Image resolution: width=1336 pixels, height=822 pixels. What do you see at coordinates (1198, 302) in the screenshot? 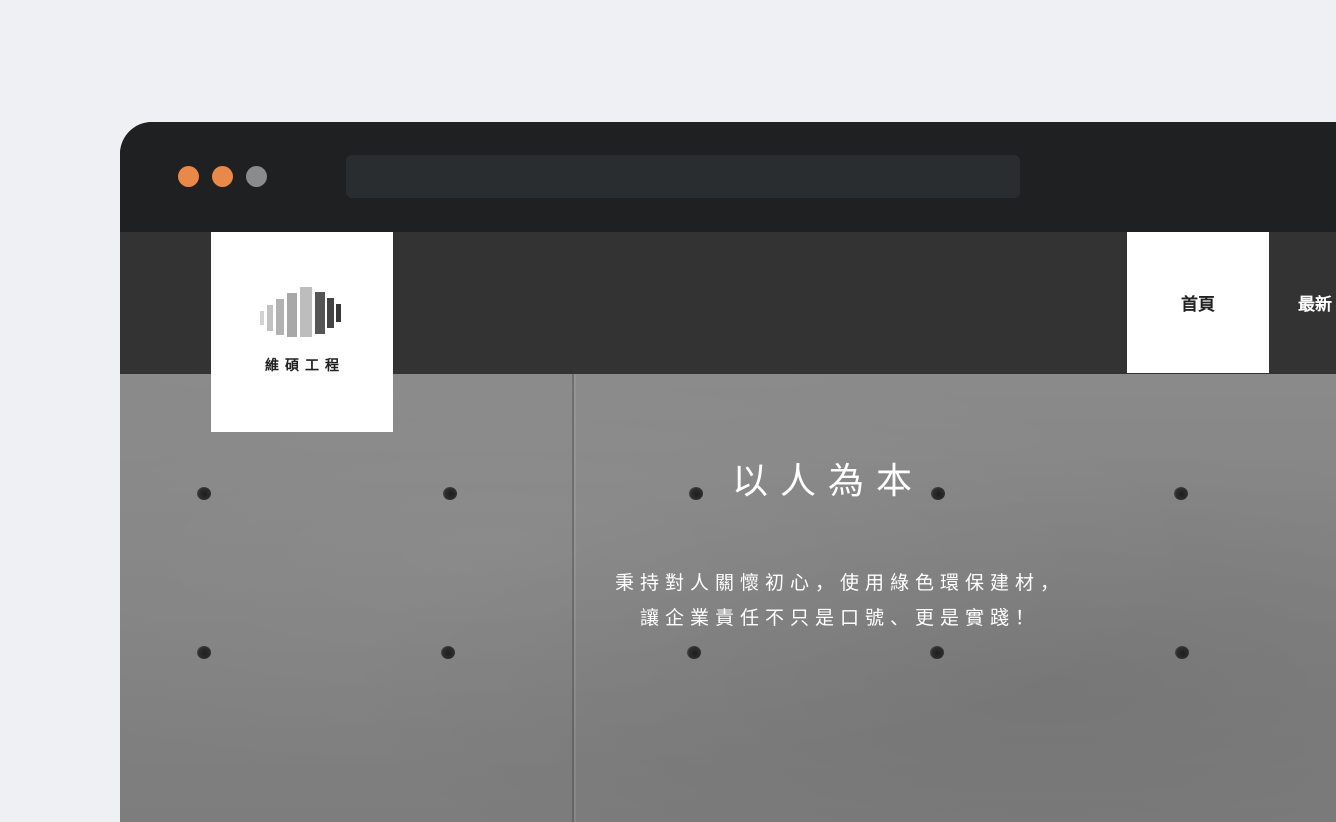
I see `nav-item-home: 首頁` at bounding box center [1198, 302].